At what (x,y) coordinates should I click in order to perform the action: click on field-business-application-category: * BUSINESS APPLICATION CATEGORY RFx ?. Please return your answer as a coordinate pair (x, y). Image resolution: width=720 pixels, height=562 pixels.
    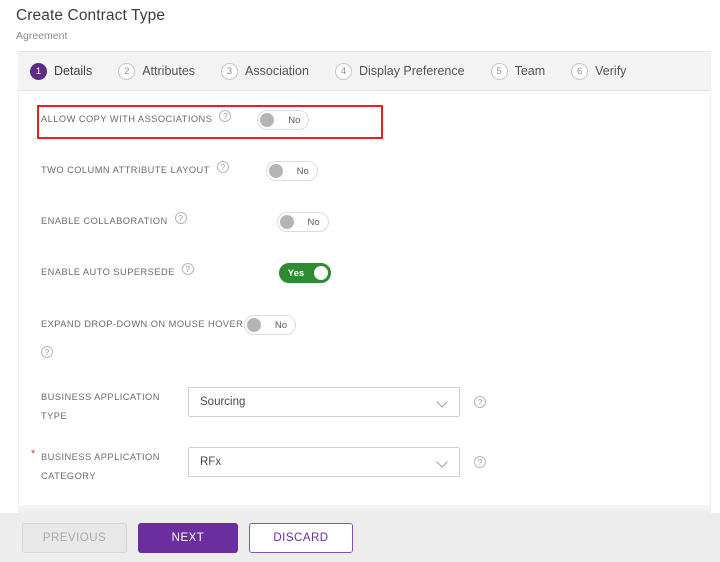
    Looking at the image, I should click on (258, 466).